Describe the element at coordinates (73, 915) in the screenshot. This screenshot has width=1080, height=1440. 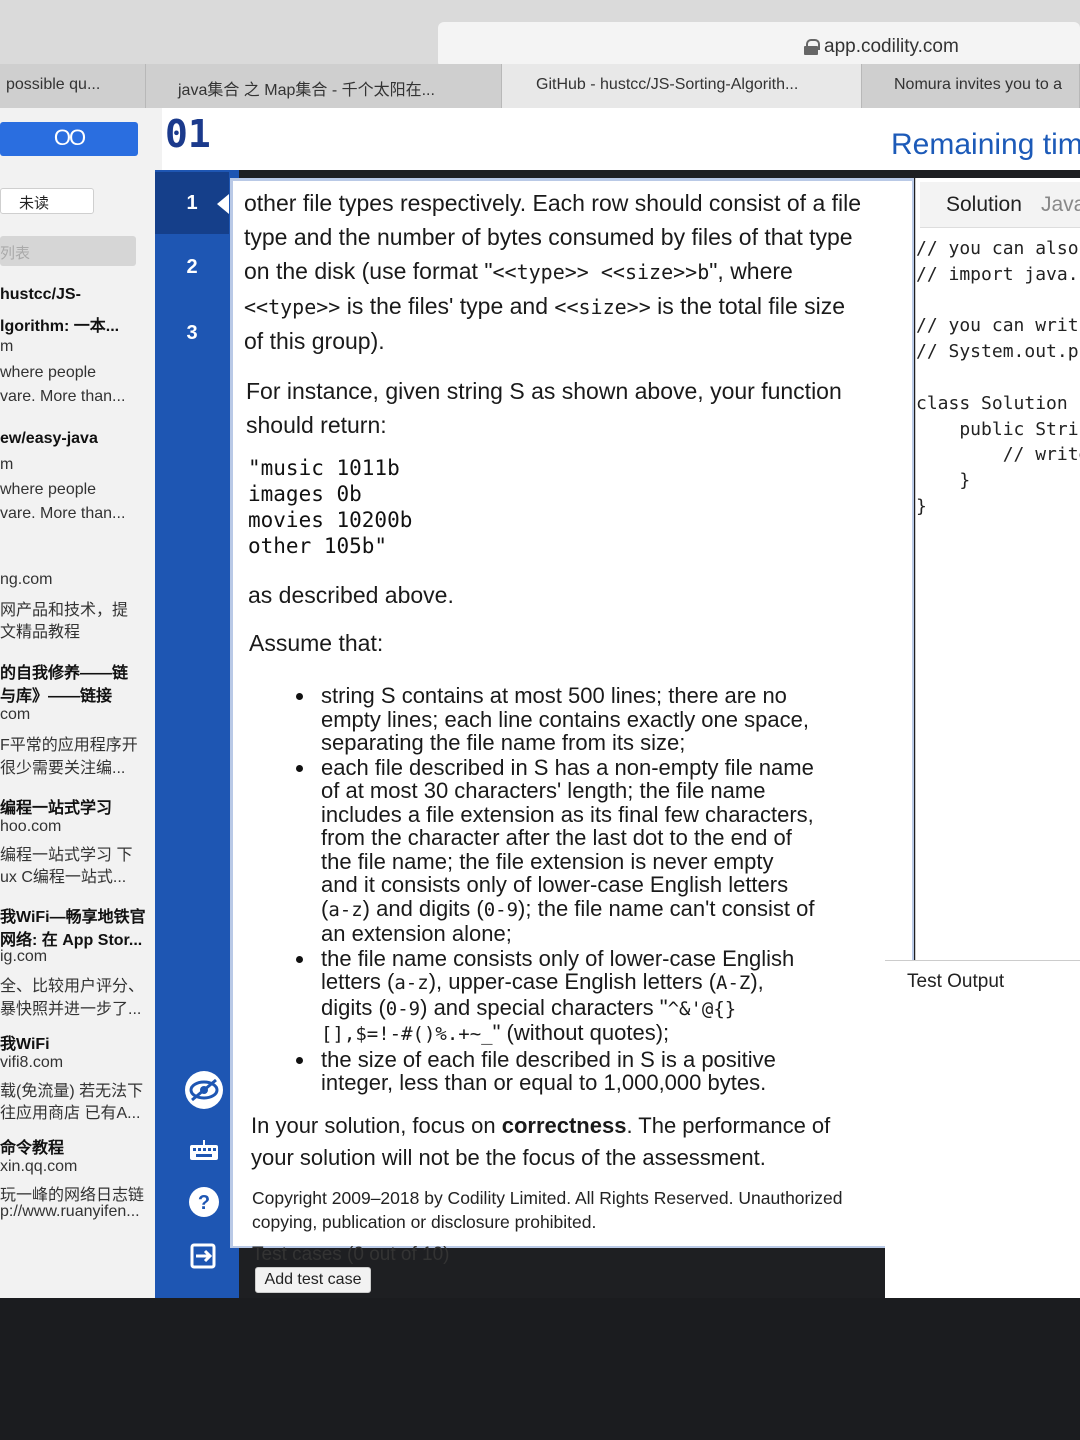
I see `feed-item-title: 我WiFi—畅享地铁官` at that location.